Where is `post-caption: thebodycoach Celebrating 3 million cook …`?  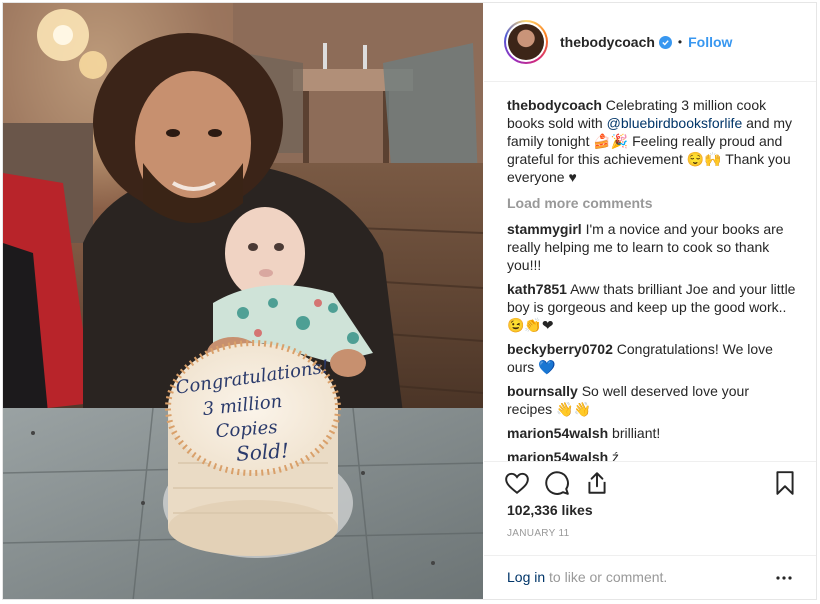
post-caption: thebodycoach Celebrating 3 million cook … is located at coordinates (652, 141).